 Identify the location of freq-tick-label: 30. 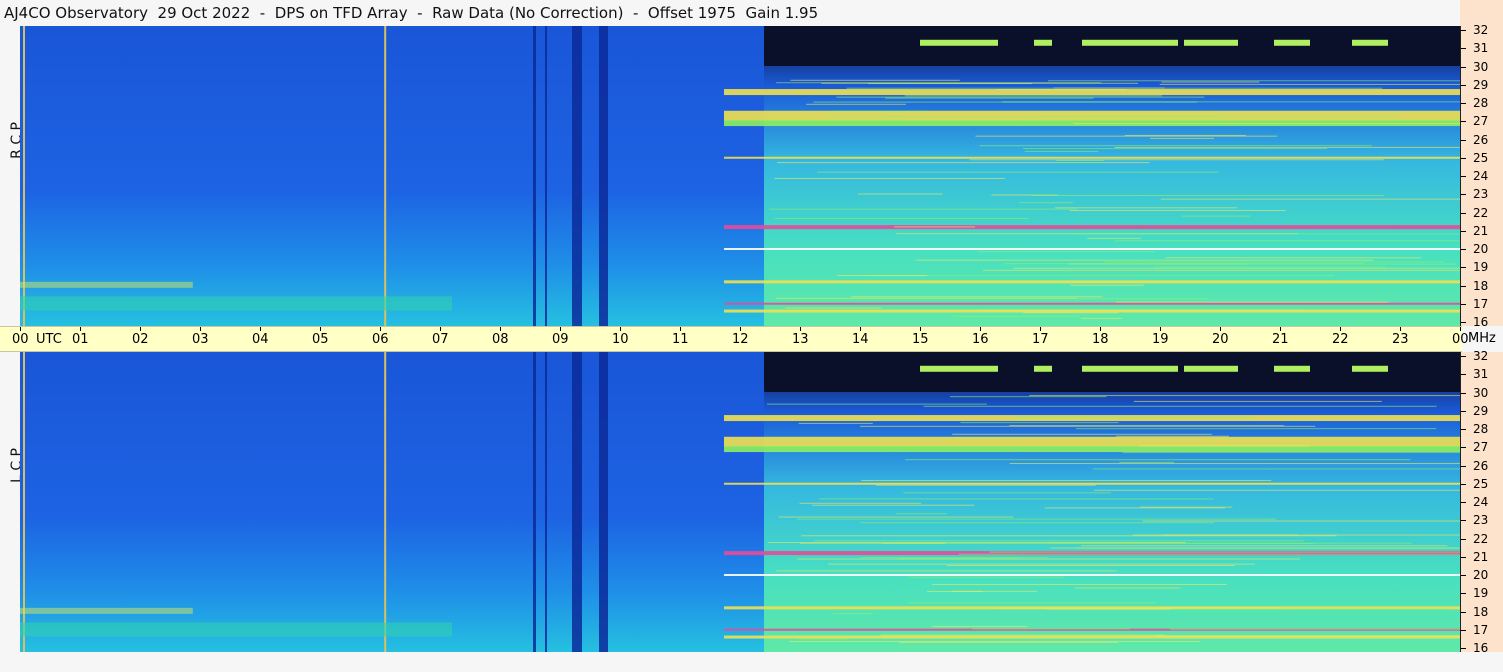
(1481, 66).